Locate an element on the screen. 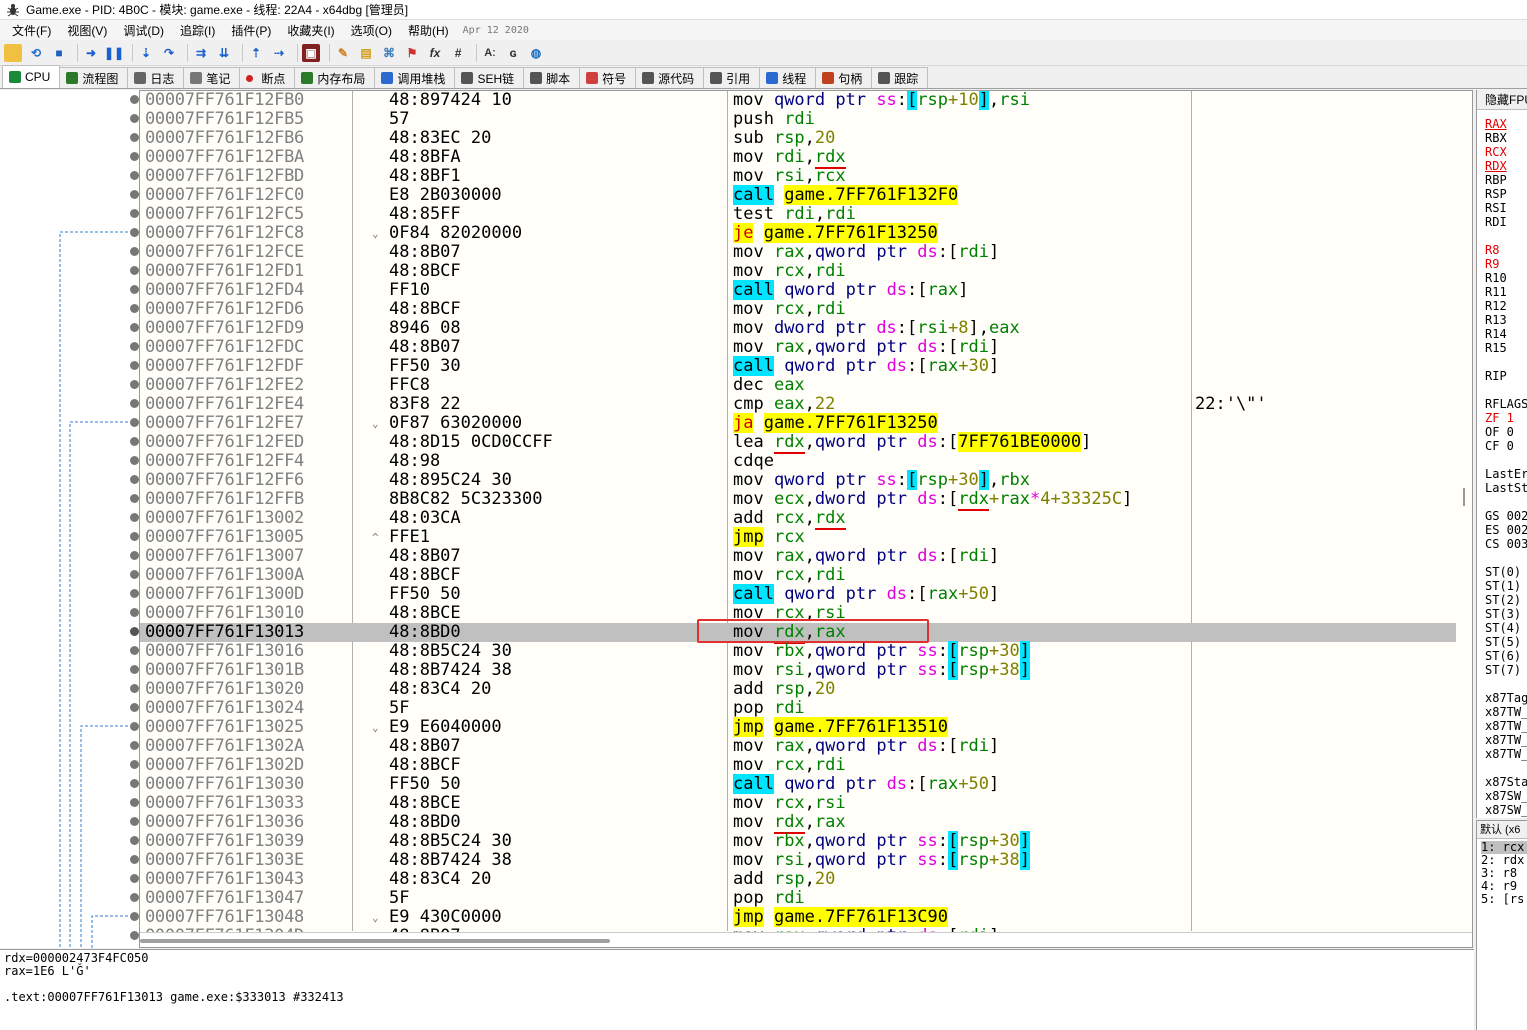 Image resolution: width=1527 pixels, height=1030 pixels. tab-1: CPU is located at coordinates (31, 76).